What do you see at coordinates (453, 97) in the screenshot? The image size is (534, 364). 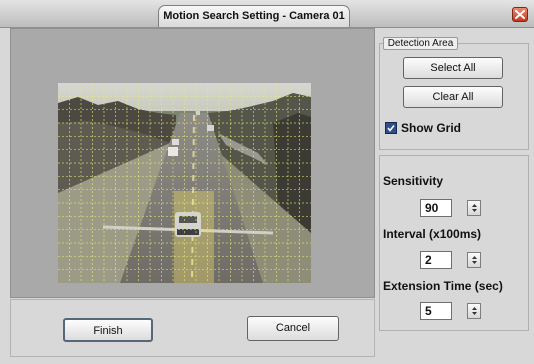 I see `clear-all-button: Clear All` at bounding box center [453, 97].